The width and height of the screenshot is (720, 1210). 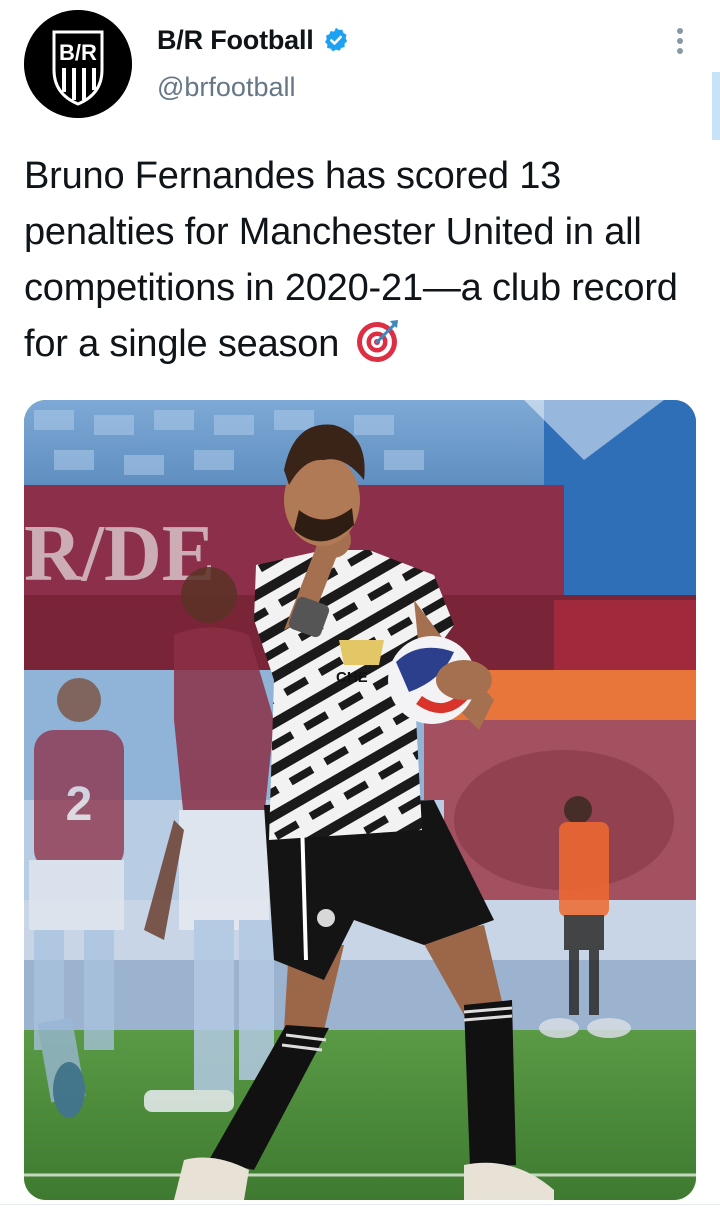 I want to click on shirt-sponsor-text: CHE, so click(x=352, y=677).